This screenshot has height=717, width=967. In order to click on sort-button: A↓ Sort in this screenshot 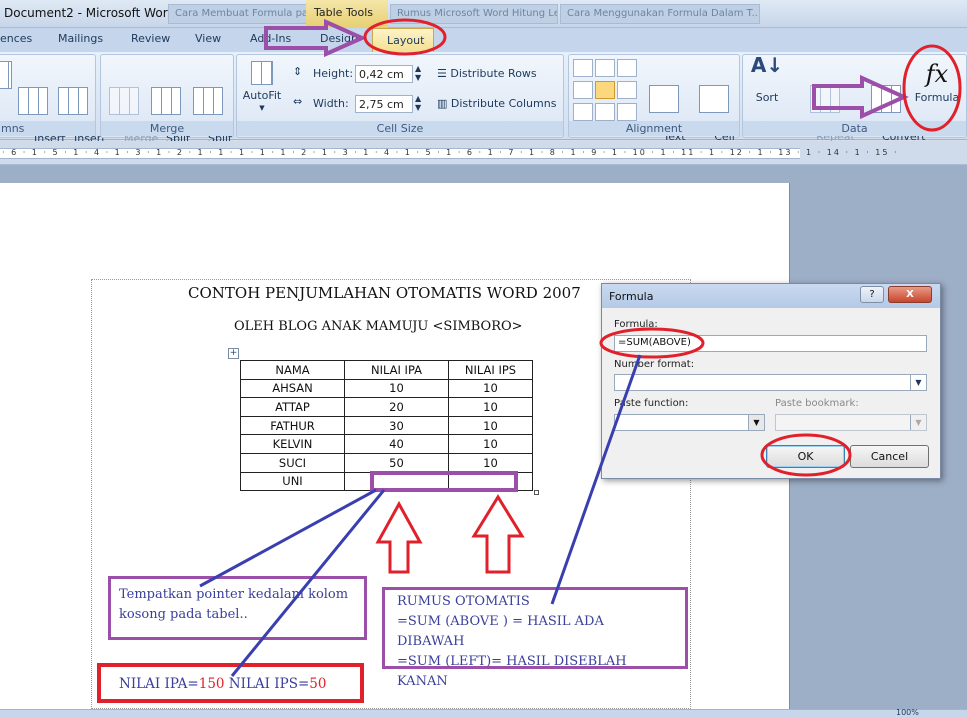, I will do `click(767, 79)`.